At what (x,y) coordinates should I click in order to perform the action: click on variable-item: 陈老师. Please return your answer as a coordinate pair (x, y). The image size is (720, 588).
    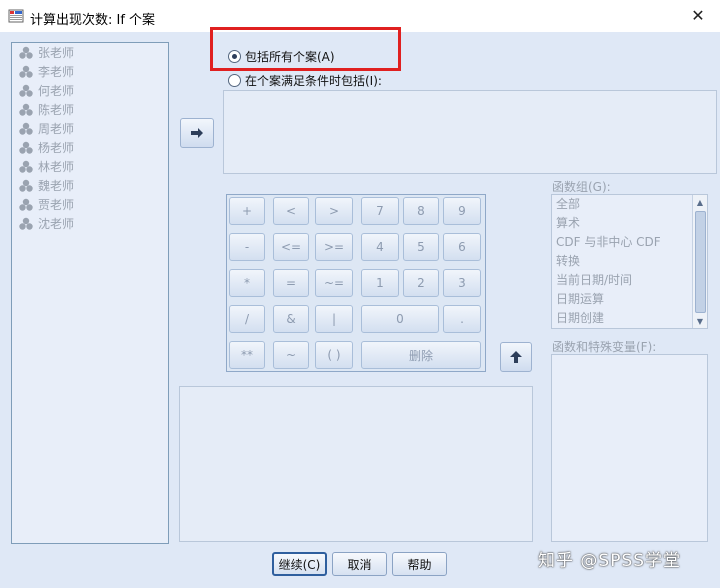
    Looking at the image, I should click on (90, 109).